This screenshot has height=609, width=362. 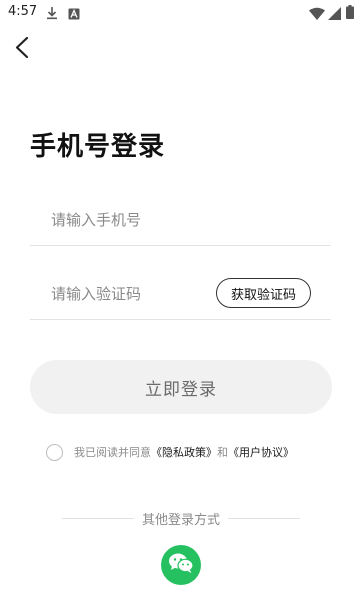 What do you see at coordinates (181, 387) in the screenshot?
I see `login-button: 立即登录` at bounding box center [181, 387].